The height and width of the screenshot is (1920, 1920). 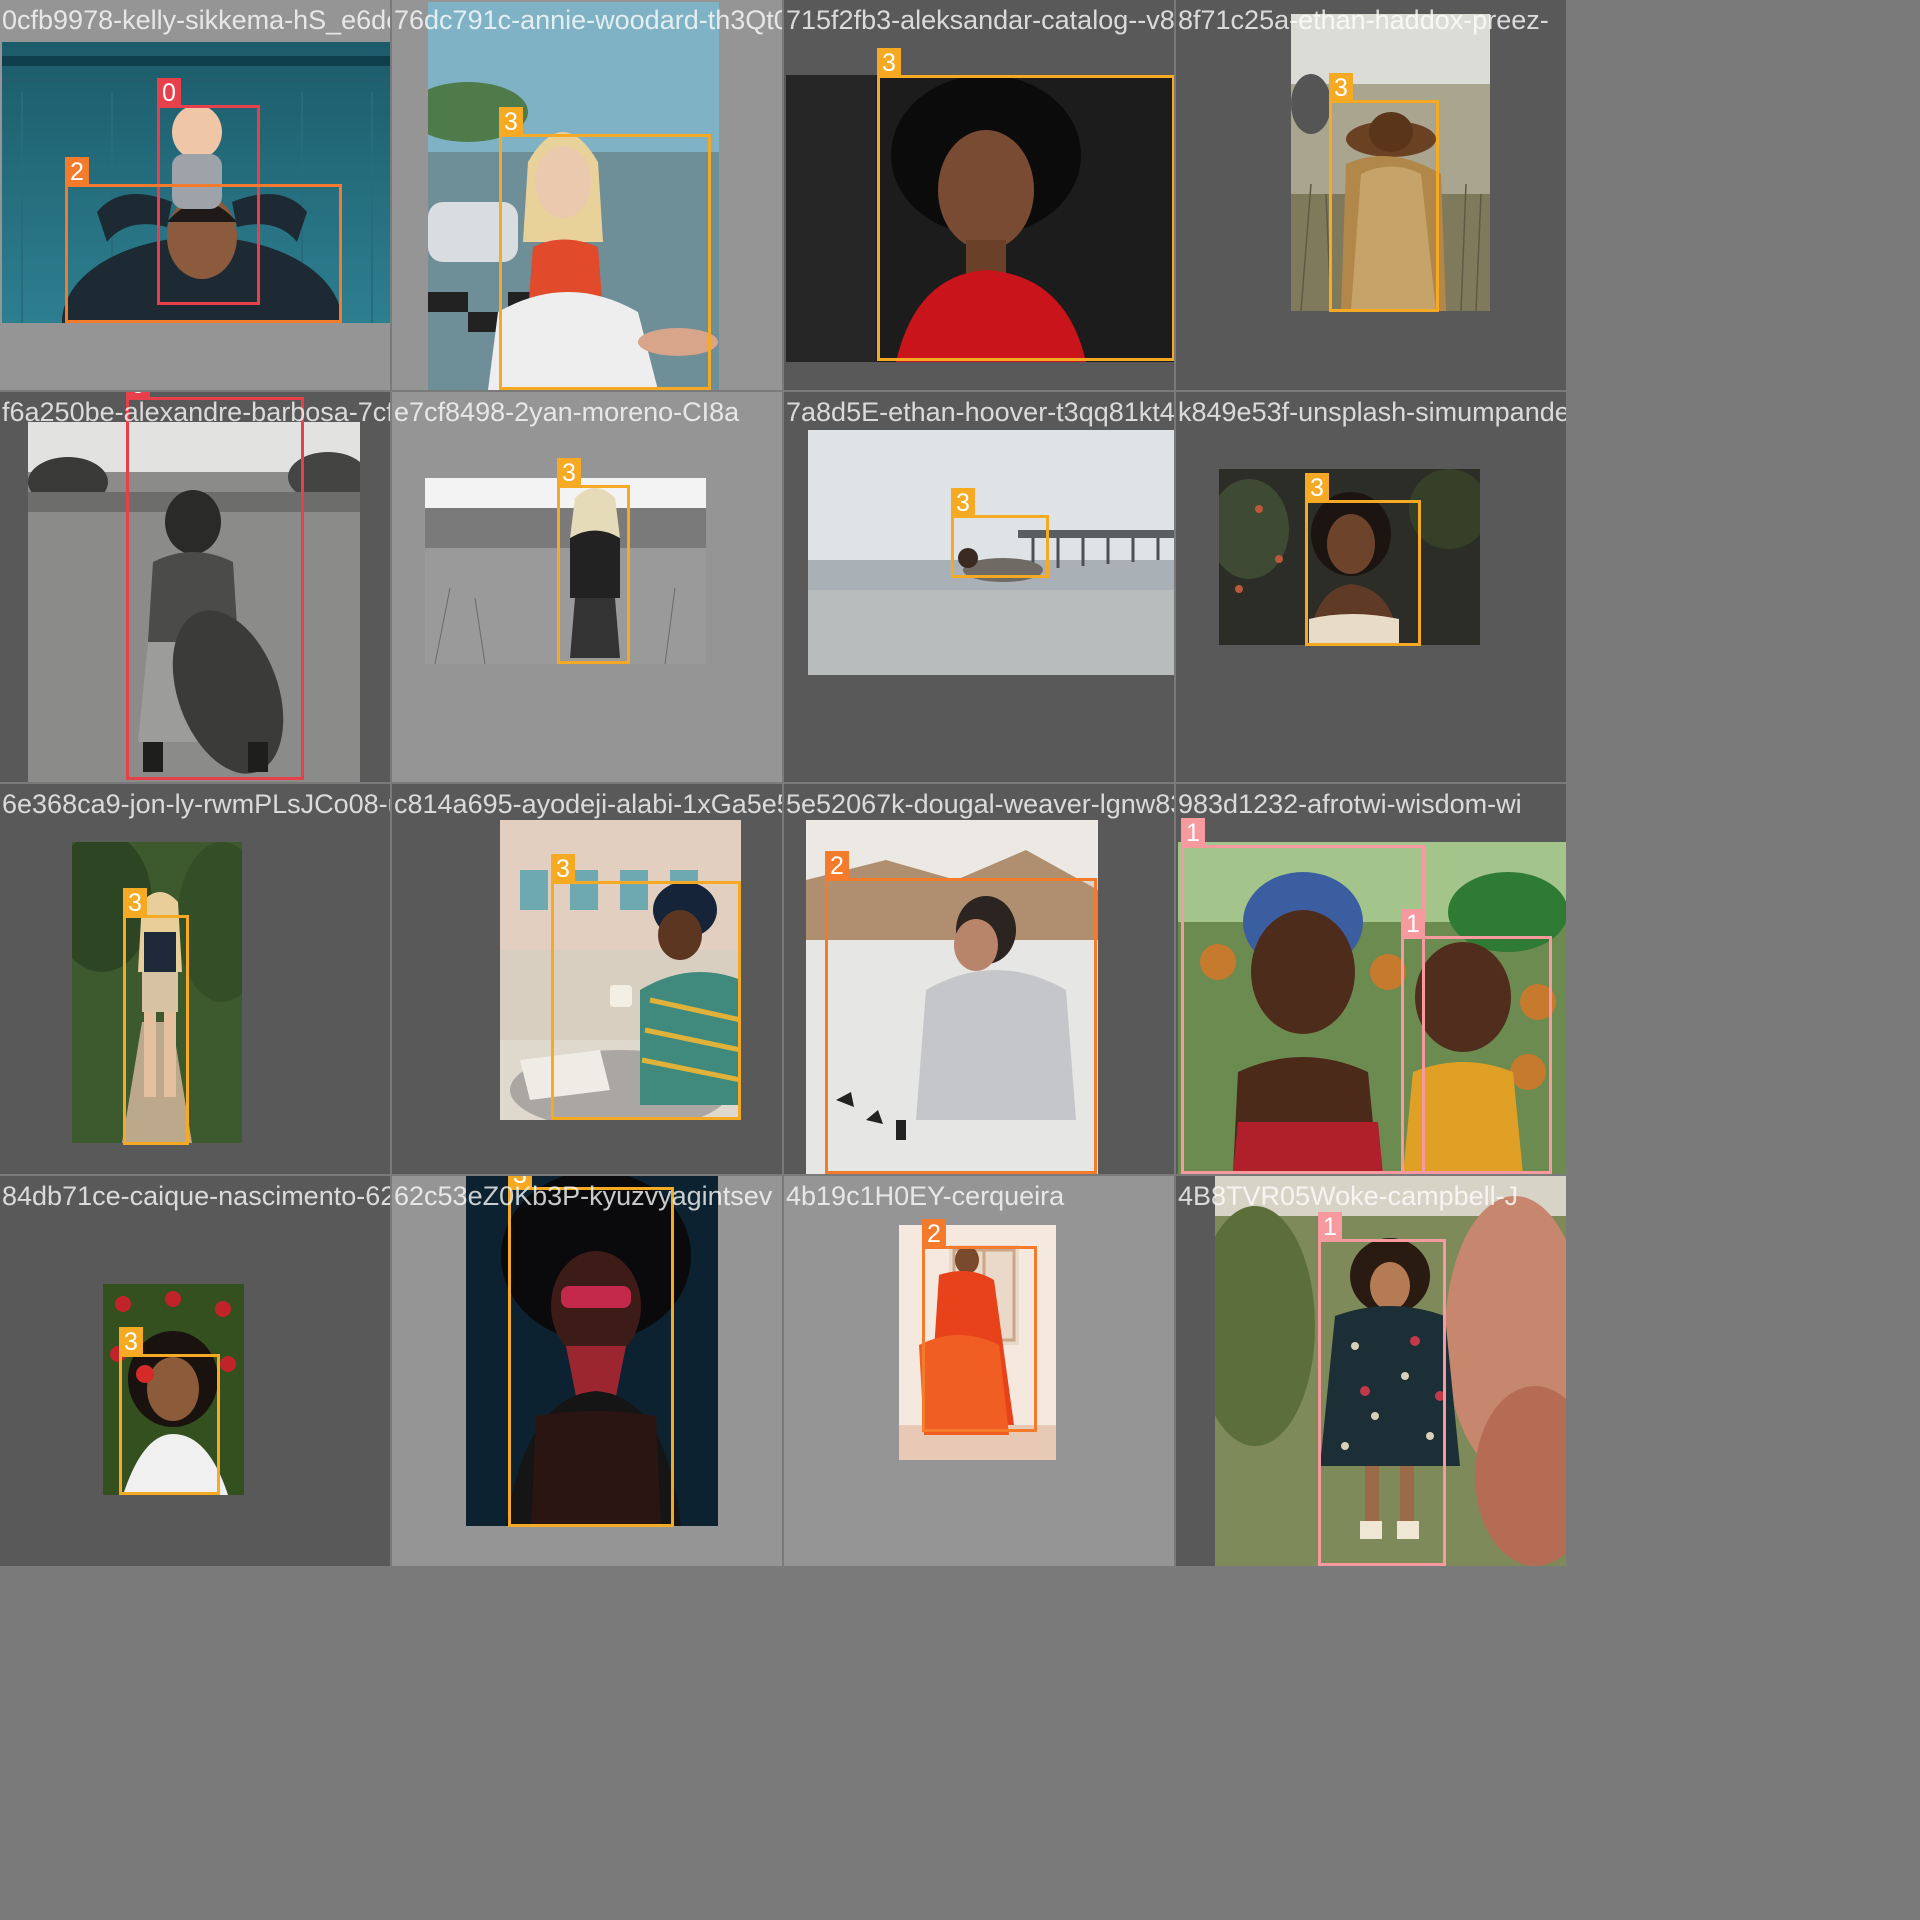 I want to click on tile-filename: 6e368ca9-jon-ly-rwmPLsJCo08-unsplash.jpg, so click(x=196, y=804).